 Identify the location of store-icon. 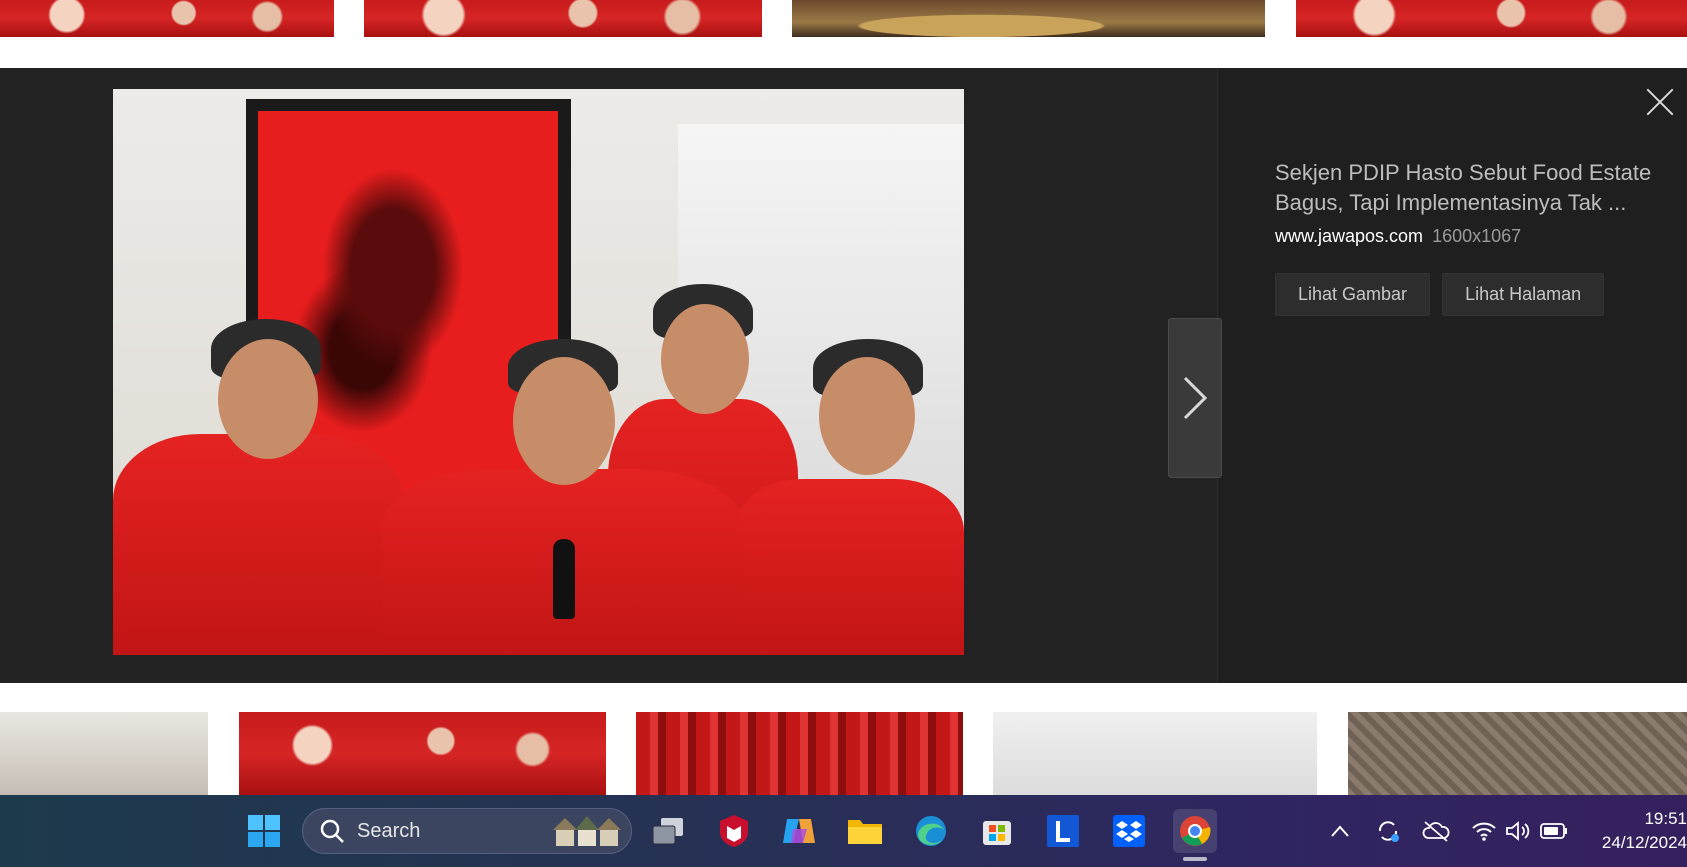
(997, 833).